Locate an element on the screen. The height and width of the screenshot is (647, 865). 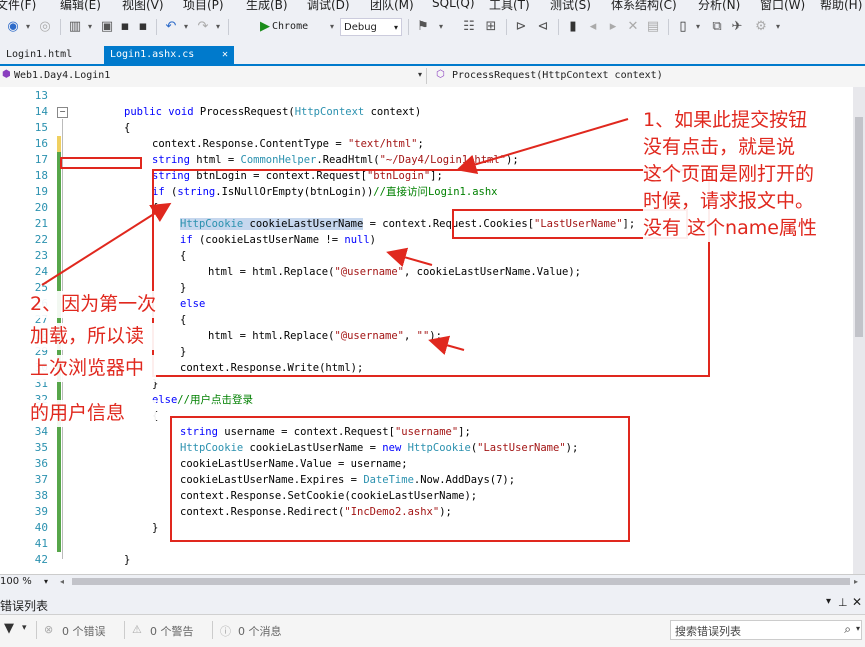
search-icon: ⌕ is located at coordinates (847, 629).